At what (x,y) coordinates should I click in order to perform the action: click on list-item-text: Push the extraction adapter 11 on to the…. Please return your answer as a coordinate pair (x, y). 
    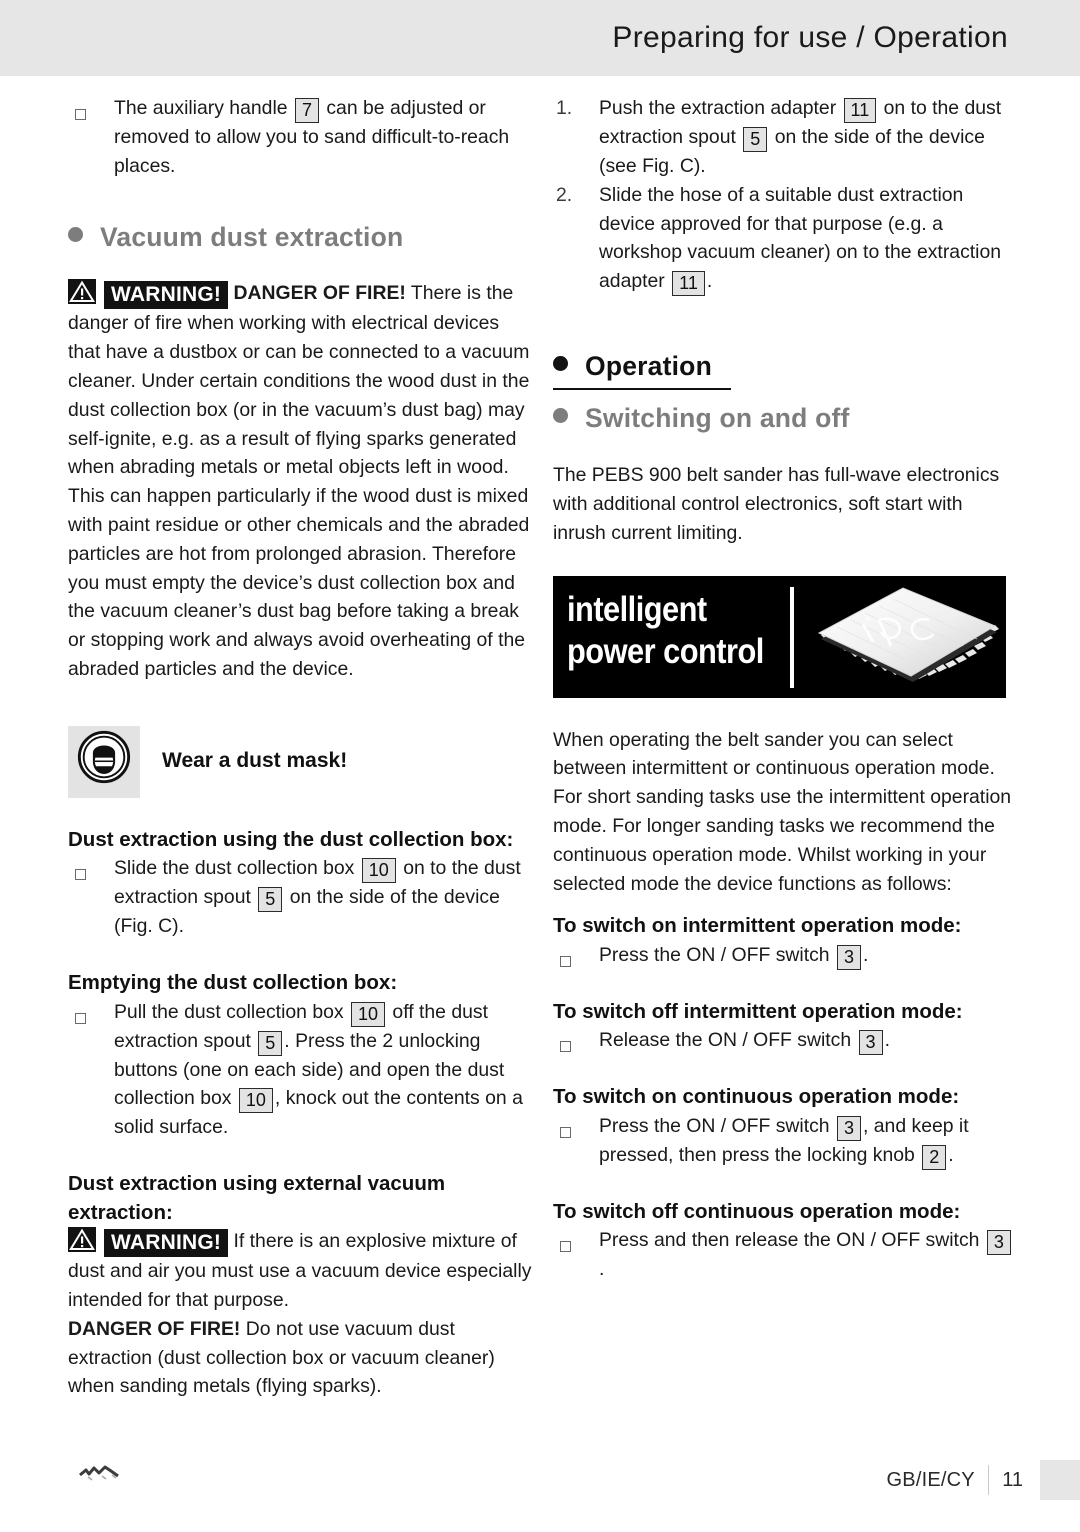
    Looking at the image, I should click on (808, 137).